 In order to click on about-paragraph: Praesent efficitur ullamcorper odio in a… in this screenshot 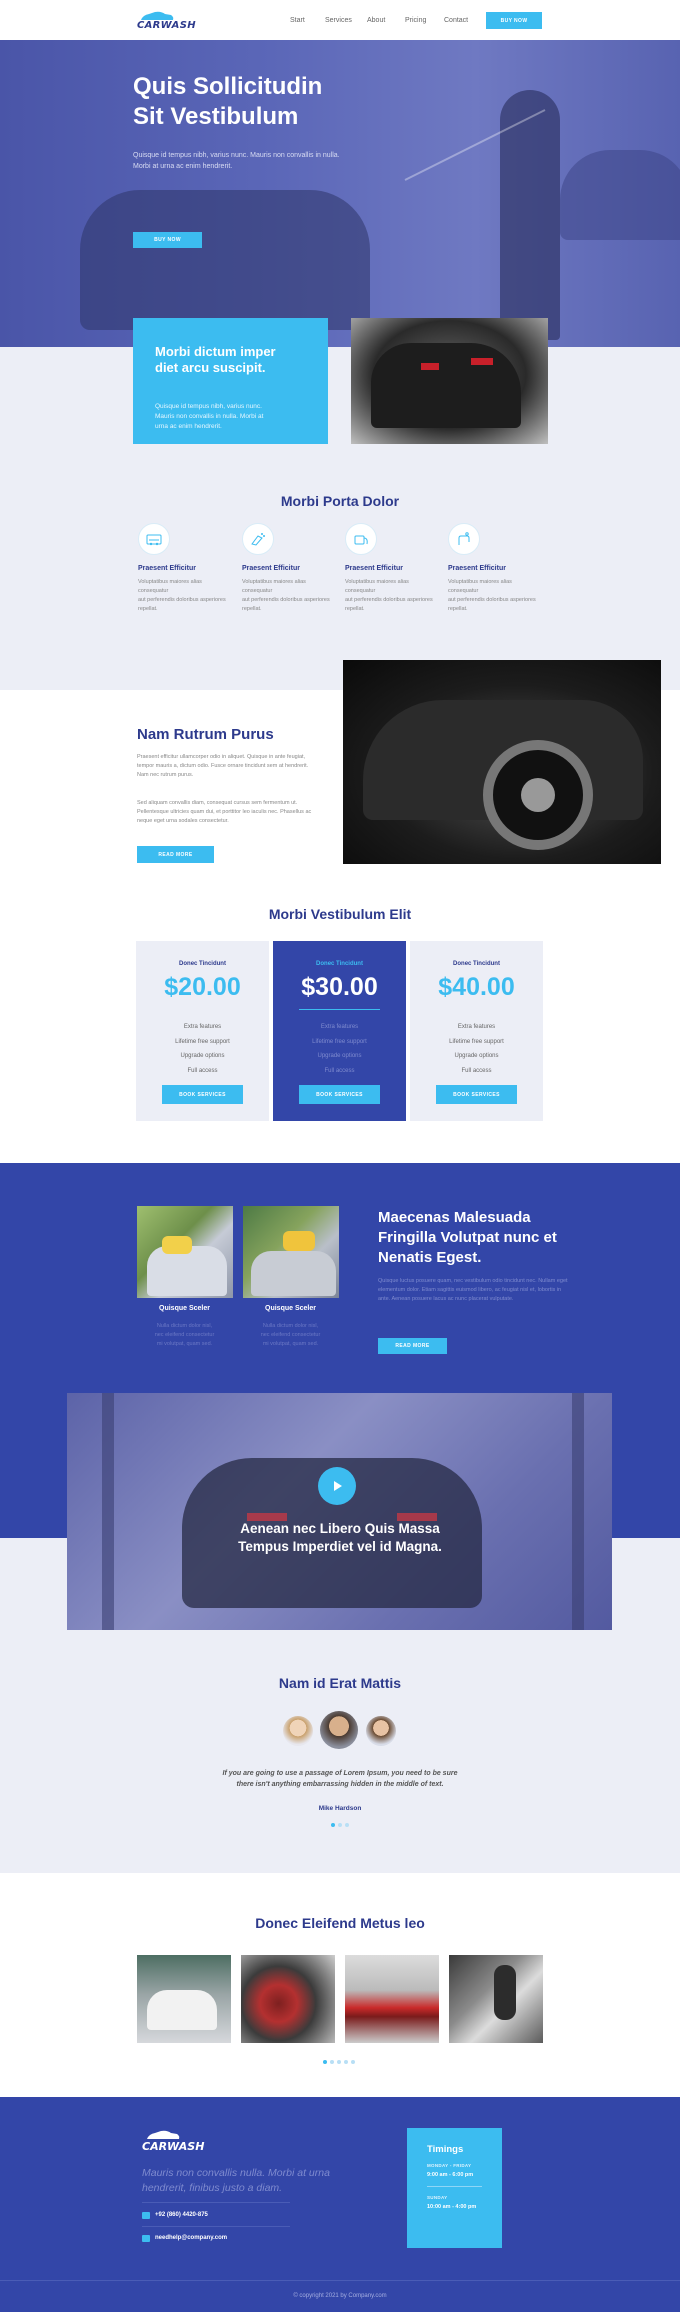, I will do `click(223, 766)`.